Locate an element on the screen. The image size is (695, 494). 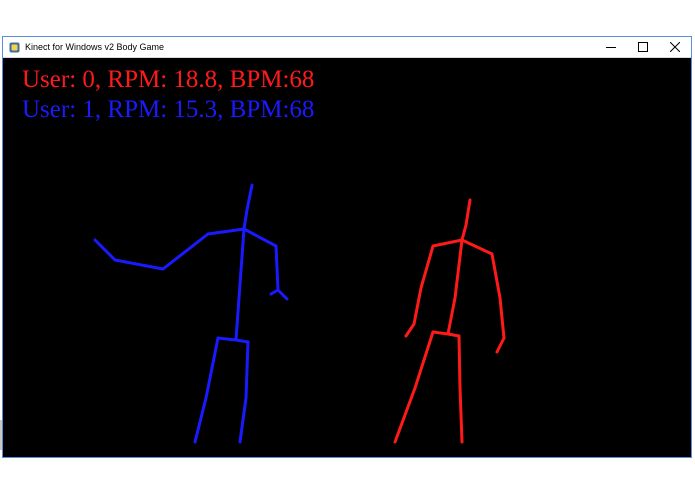
maximize-icon is located at coordinates (643, 47).